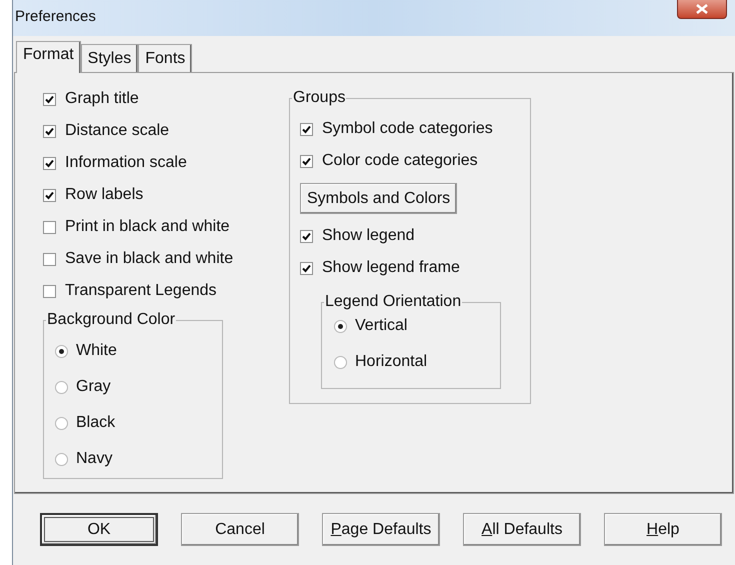 The width and height of the screenshot is (735, 565). I want to click on radio-label: Gray, so click(93, 387).